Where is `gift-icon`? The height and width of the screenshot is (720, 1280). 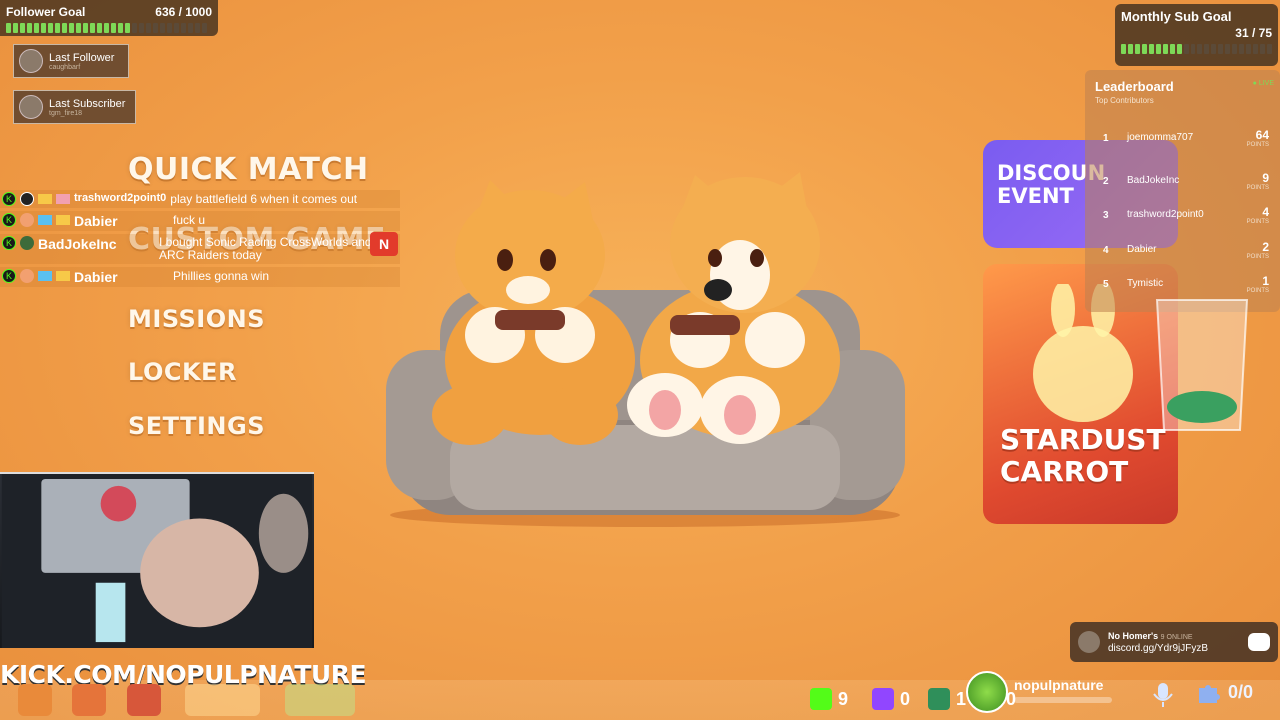 gift-icon is located at coordinates (144, 700).